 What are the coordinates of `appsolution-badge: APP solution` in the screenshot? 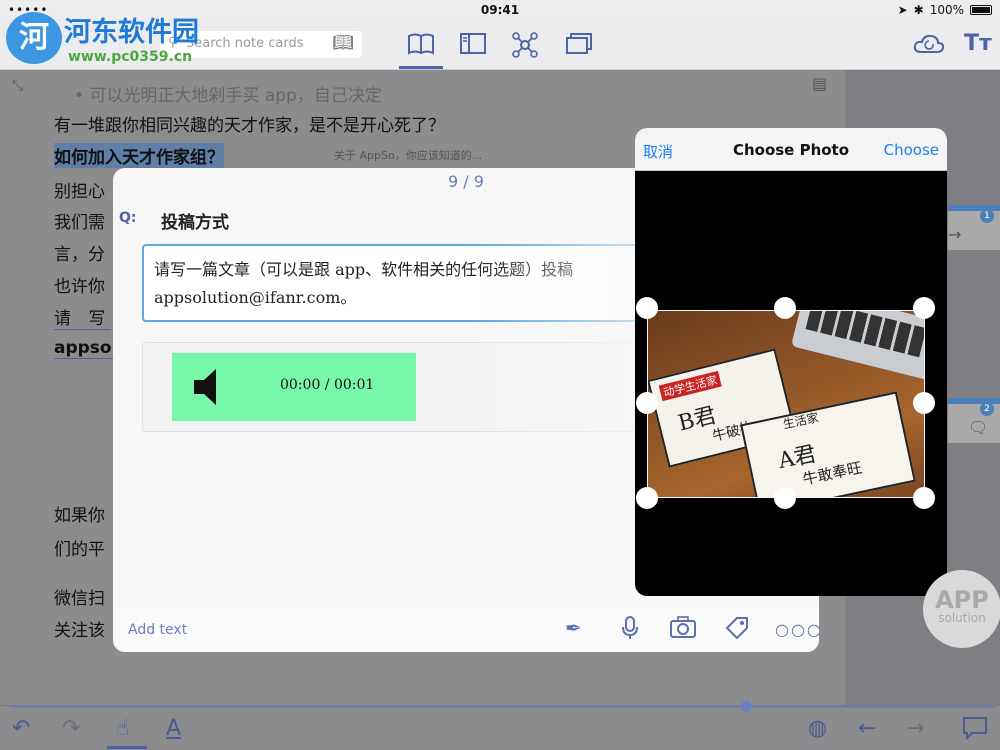 It's located at (961, 609).